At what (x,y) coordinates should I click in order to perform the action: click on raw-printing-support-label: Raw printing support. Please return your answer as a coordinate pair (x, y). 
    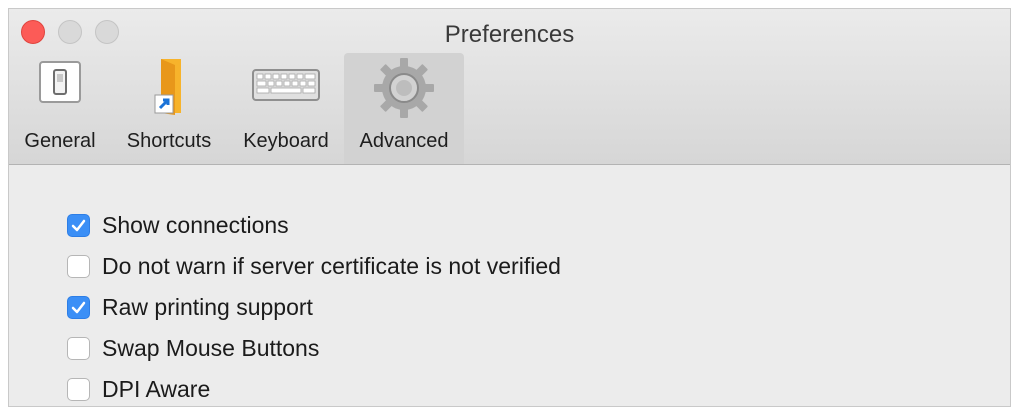
    Looking at the image, I should click on (207, 307).